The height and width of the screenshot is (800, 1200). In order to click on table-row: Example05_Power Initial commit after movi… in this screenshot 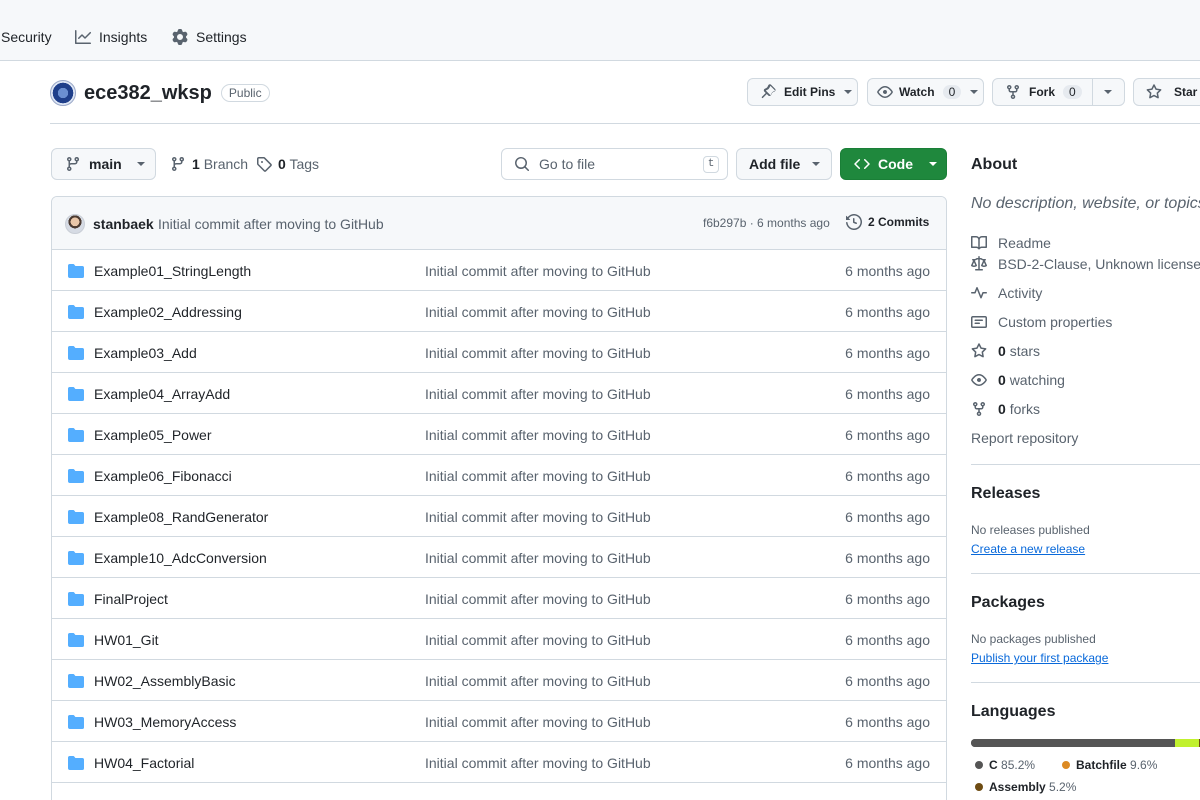, I will do `click(499, 434)`.